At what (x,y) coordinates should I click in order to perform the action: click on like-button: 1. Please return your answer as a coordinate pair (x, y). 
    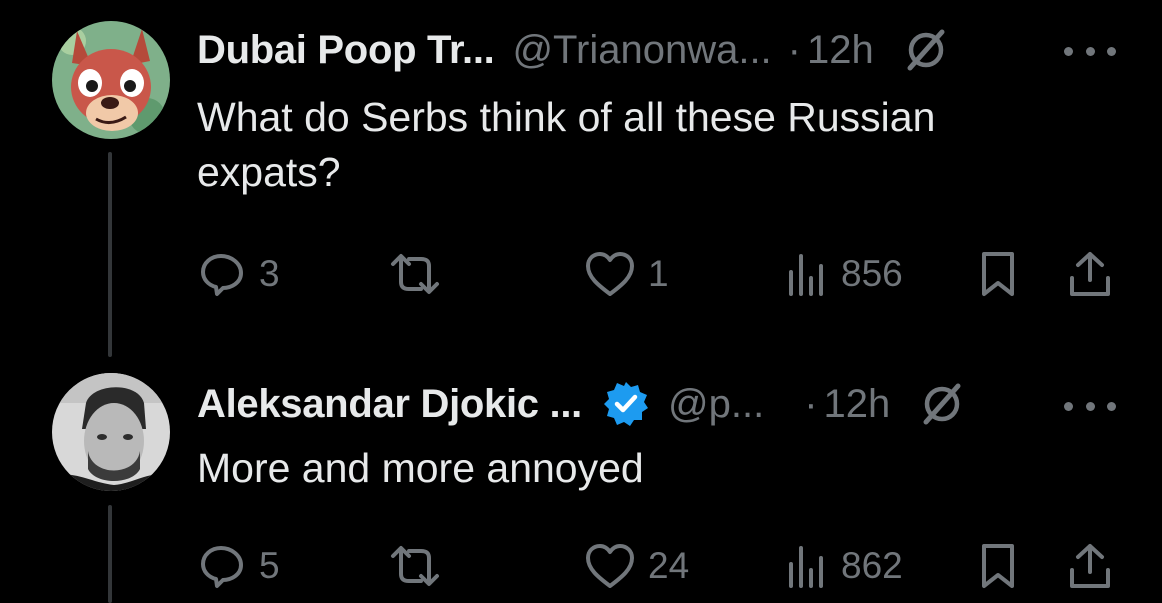
    Looking at the image, I should click on (626, 274).